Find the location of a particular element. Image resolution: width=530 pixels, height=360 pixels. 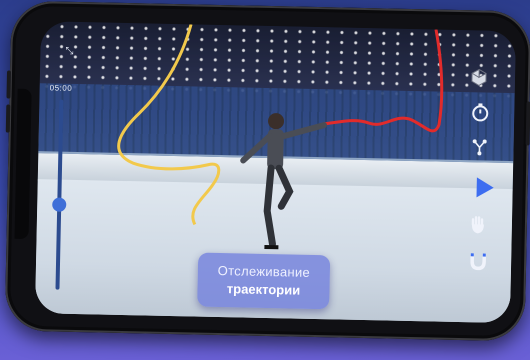

mode-label-line2: траектории is located at coordinates (263, 289).